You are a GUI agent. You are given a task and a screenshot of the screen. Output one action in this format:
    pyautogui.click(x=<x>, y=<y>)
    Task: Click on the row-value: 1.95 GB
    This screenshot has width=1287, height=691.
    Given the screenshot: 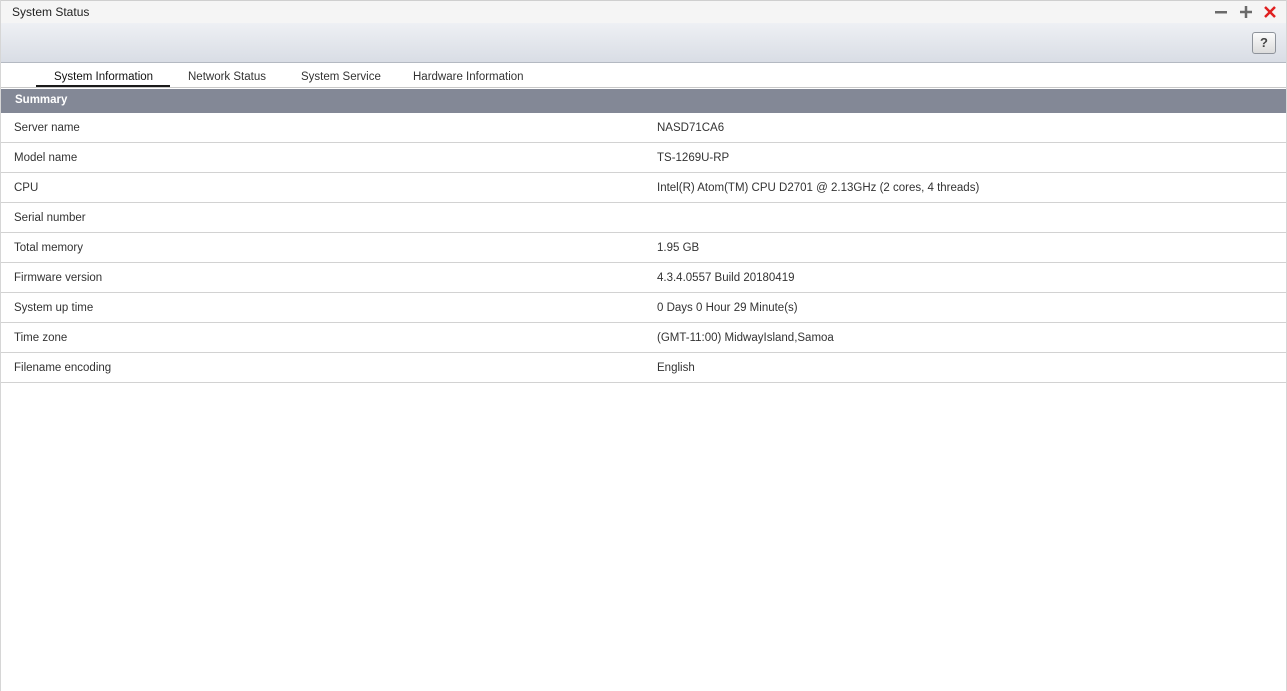 What is the action you would take?
    pyautogui.click(x=678, y=248)
    